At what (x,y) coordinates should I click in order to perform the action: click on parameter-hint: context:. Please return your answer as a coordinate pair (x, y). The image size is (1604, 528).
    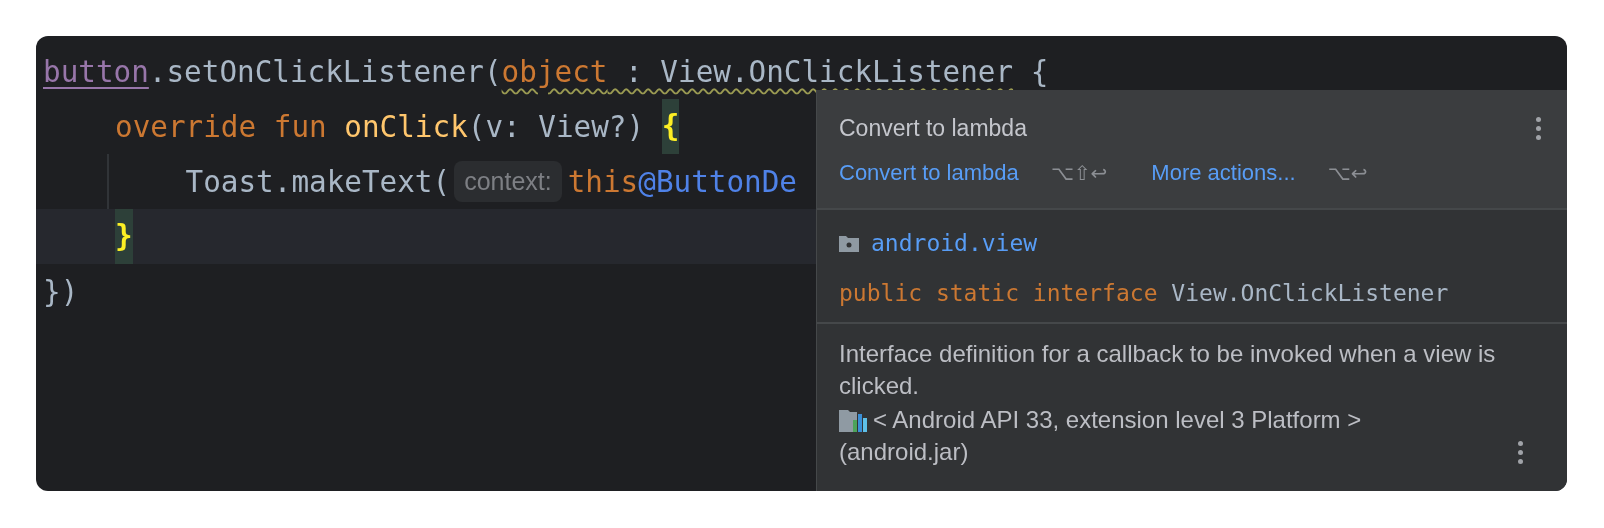
    Looking at the image, I should click on (508, 181).